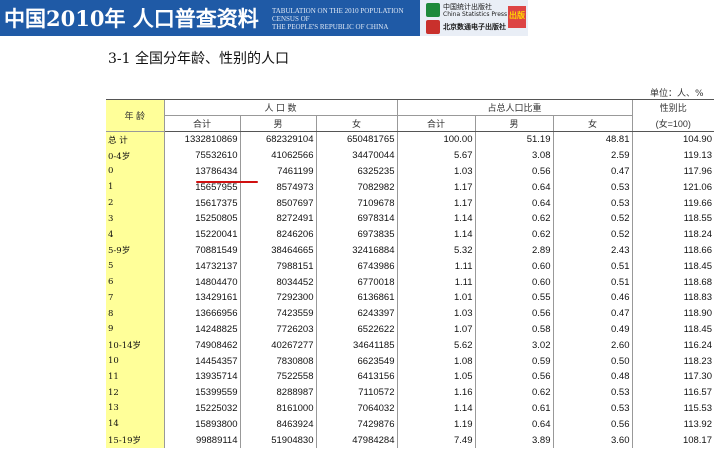  Describe the element at coordinates (135, 313) in the screenshot. I see `age-cell: 8` at that location.